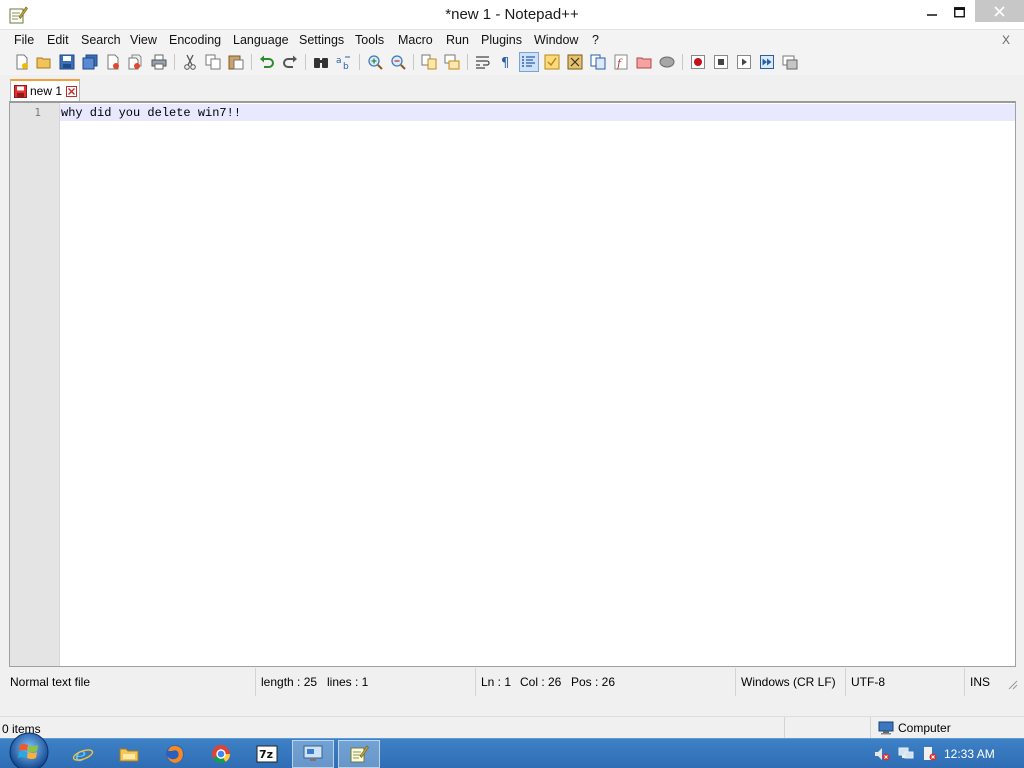 The width and height of the screenshot is (1024, 768). I want to click on macro-stop-button, so click(721, 62).